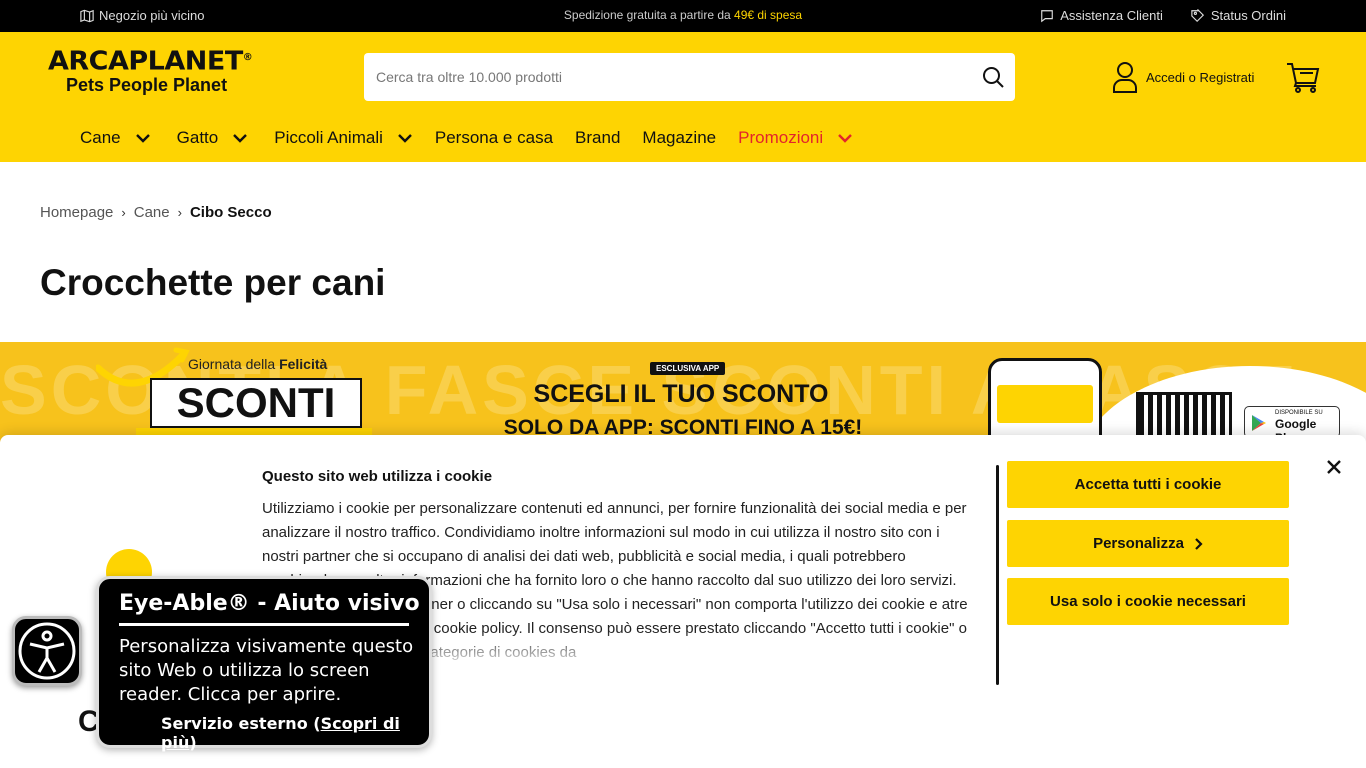 This screenshot has width=1366, height=768. What do you see at coordinates (688, 368) in the screenshot?
I see `banner-exclusive-badge: ESCLUSIVA APP` at bounding box center [688, 368].